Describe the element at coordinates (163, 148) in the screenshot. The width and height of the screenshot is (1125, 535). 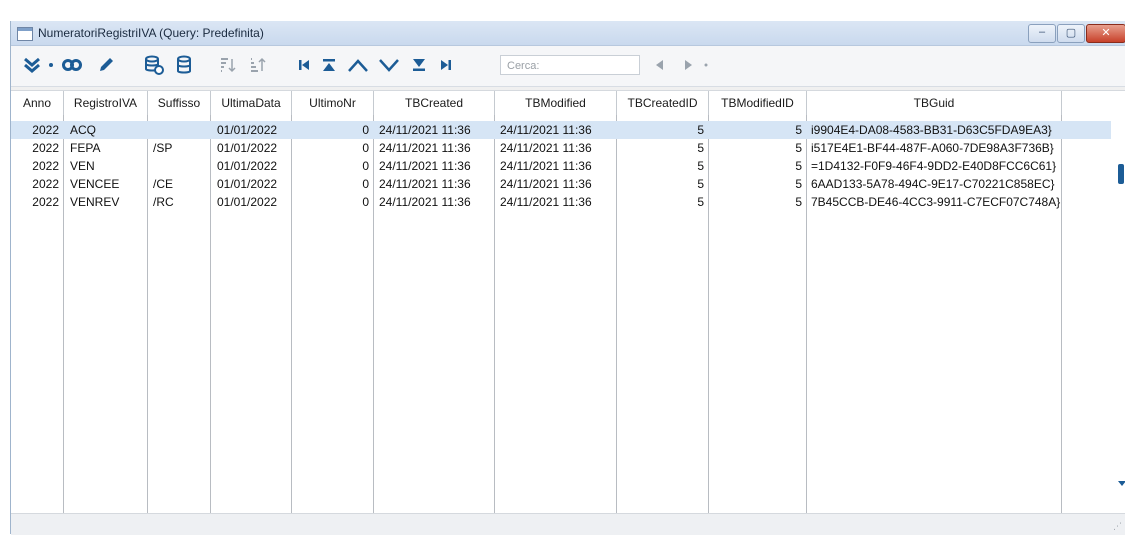
I see `cell-suffisso: /SP` at that location.